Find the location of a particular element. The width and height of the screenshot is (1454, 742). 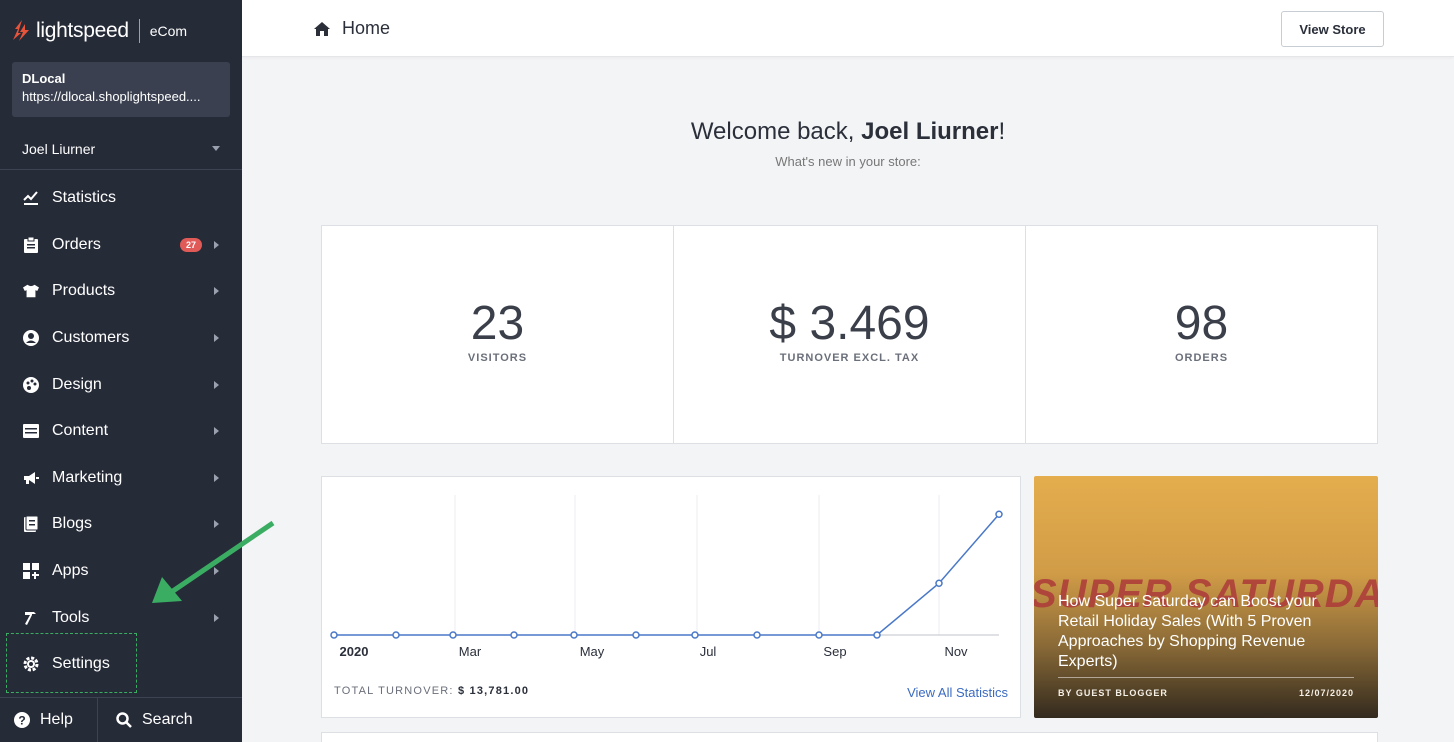

sidebar-item-label: Customers is located at coordinates (91, 338).